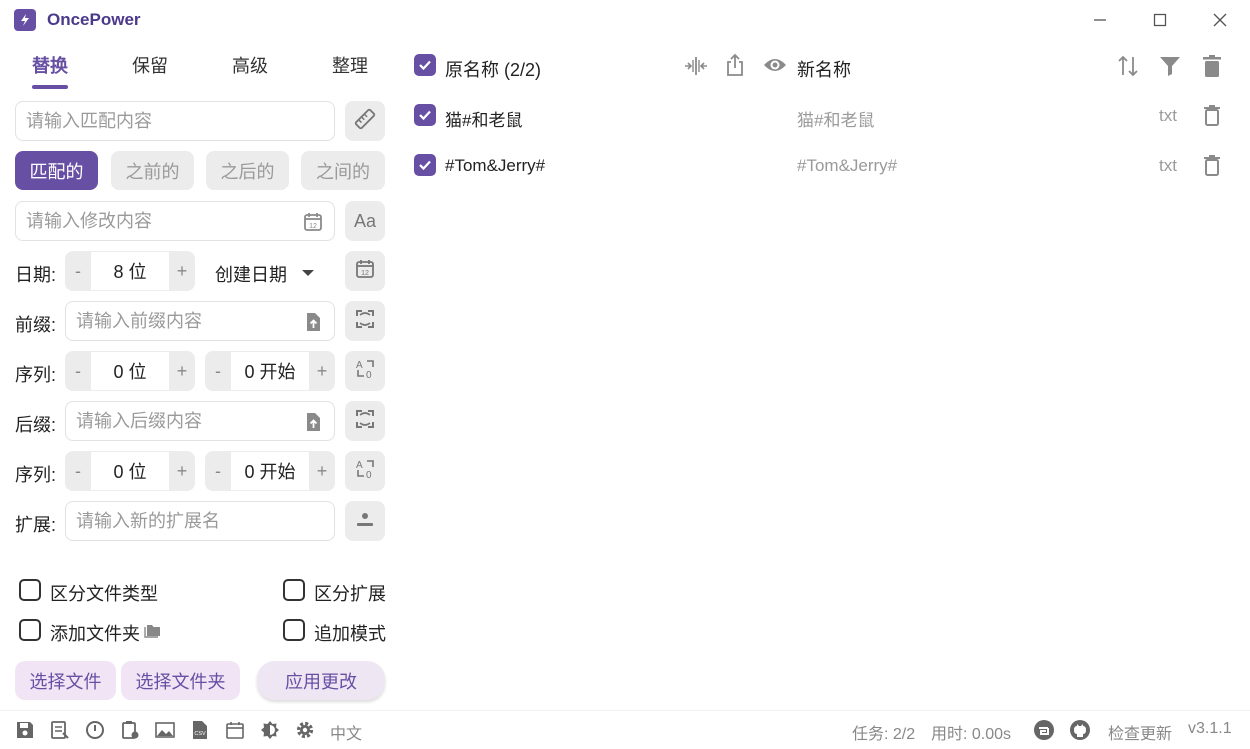  I want to click on extension-input, so click(200, 521).